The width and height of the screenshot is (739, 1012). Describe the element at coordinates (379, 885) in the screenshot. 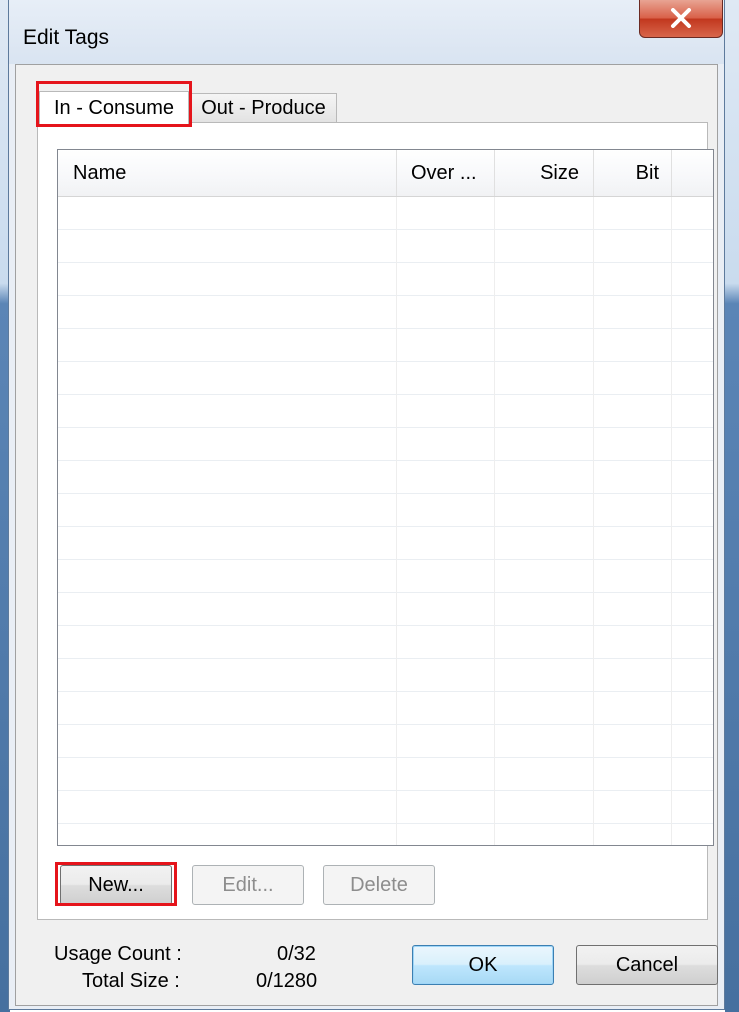

I see `delete-button: Delete` at that location.